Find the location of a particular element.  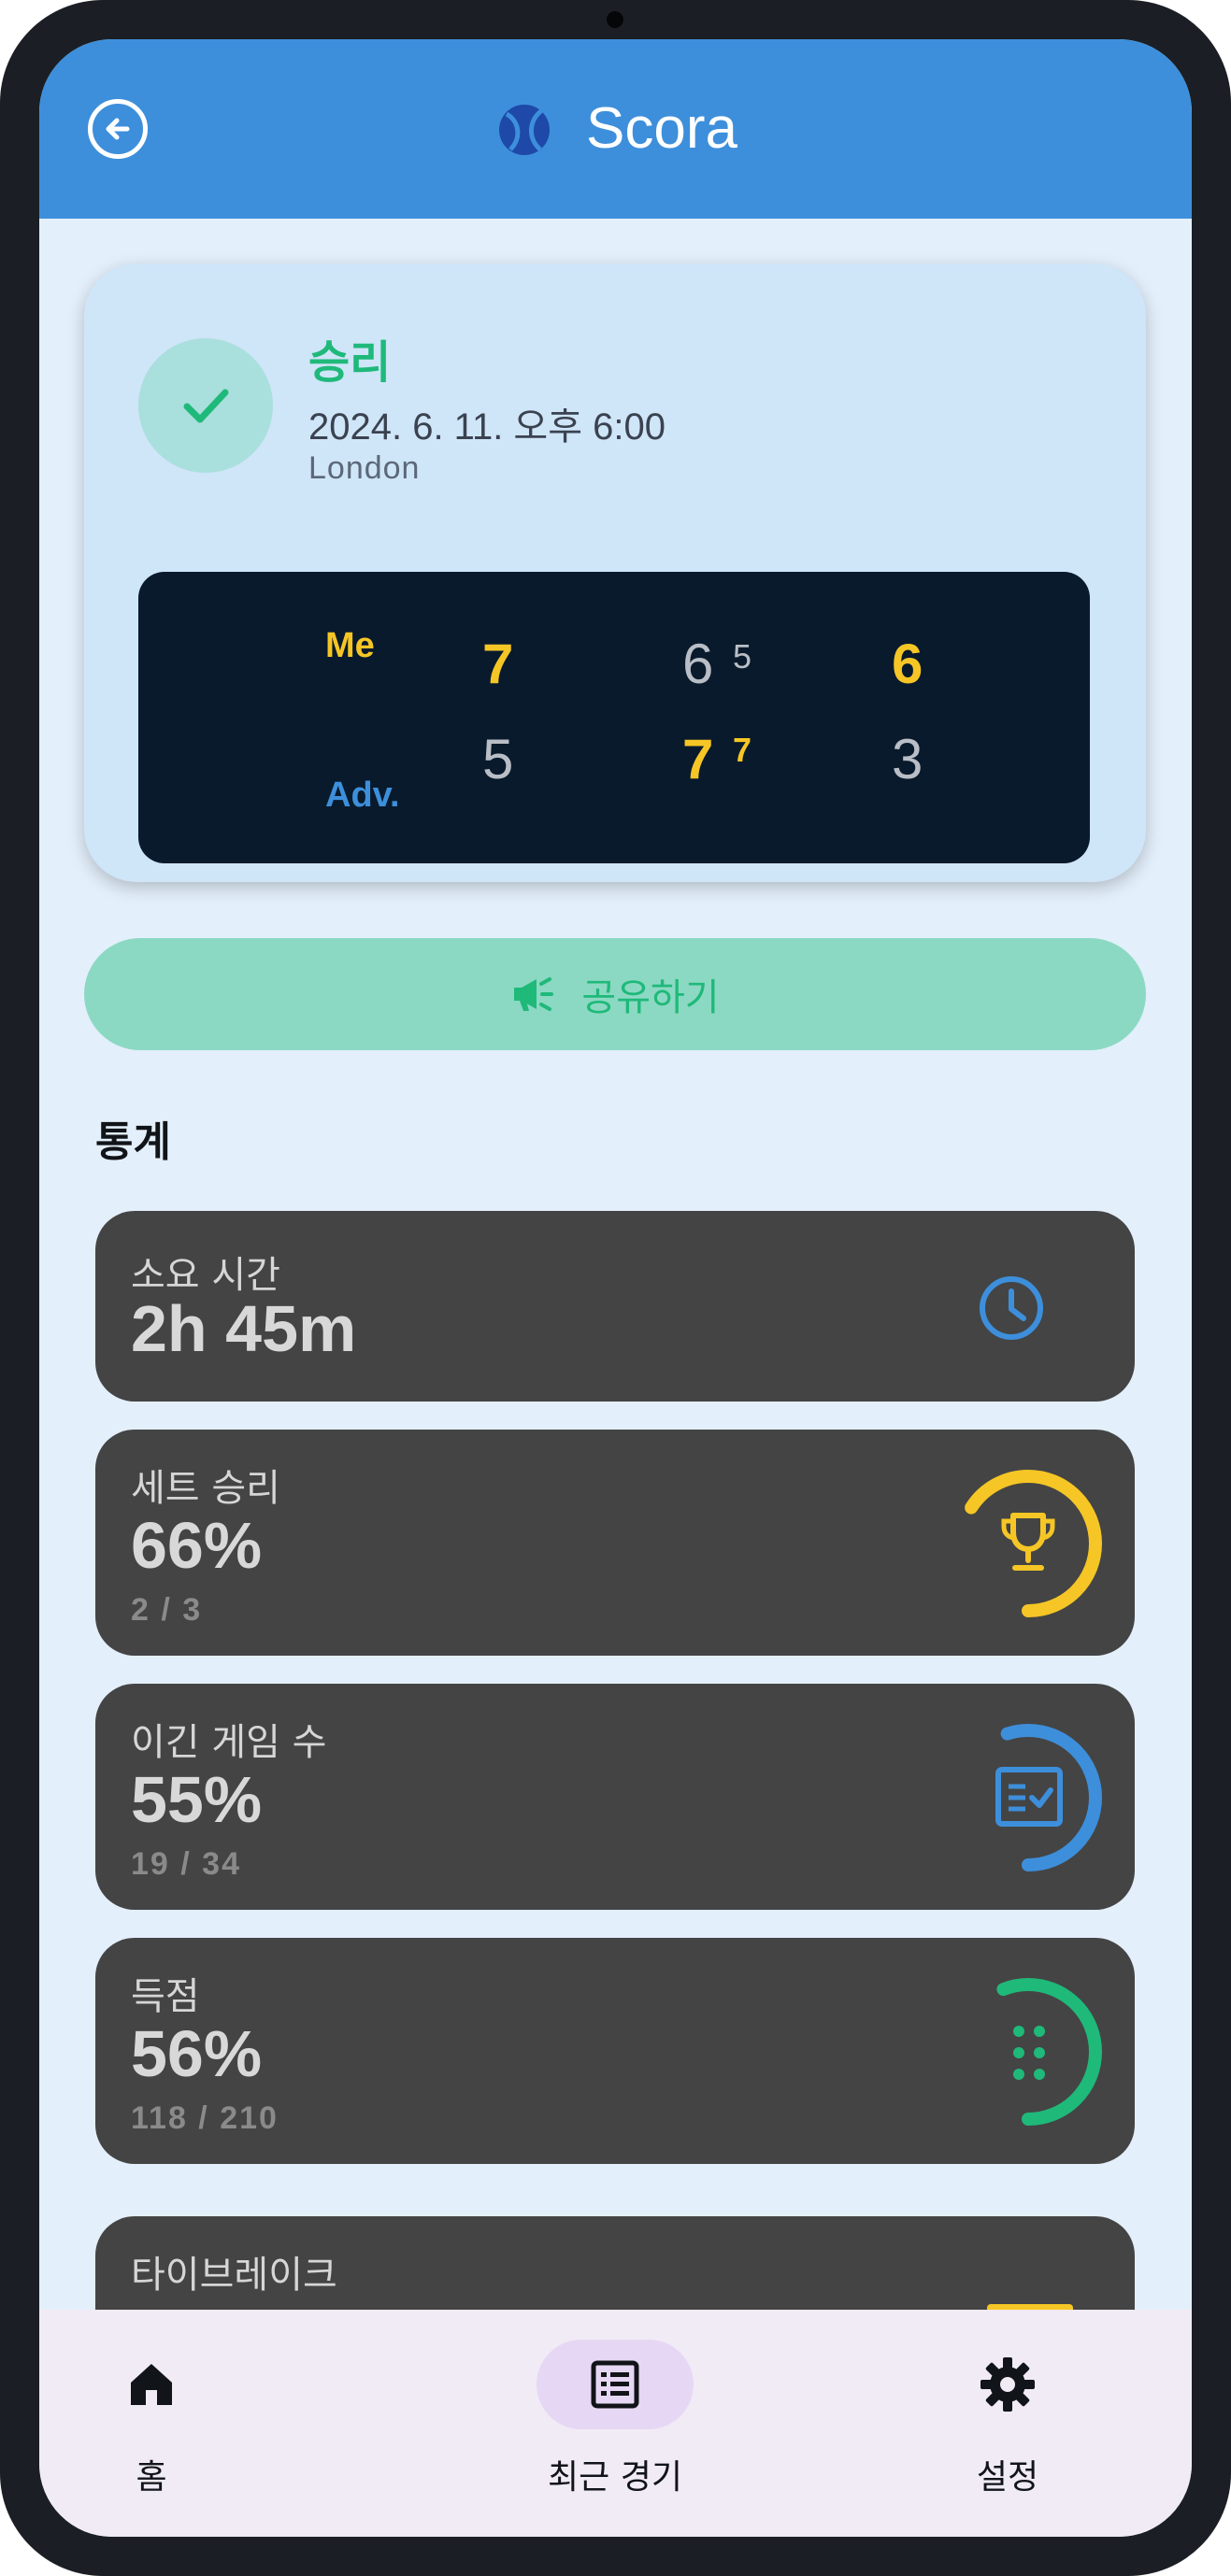

app-bar: Scora is located at coordinates (615, 129).